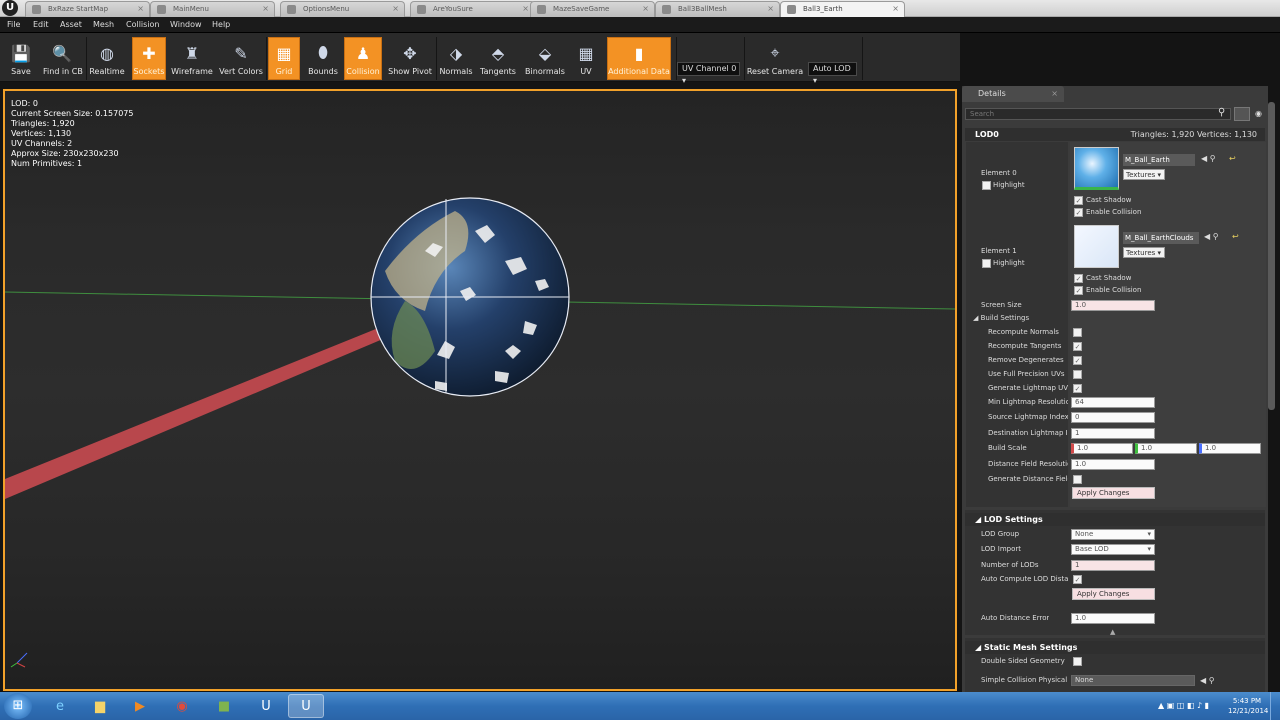  I want to click on unreal-editor-icon: U, so click(306, 706).